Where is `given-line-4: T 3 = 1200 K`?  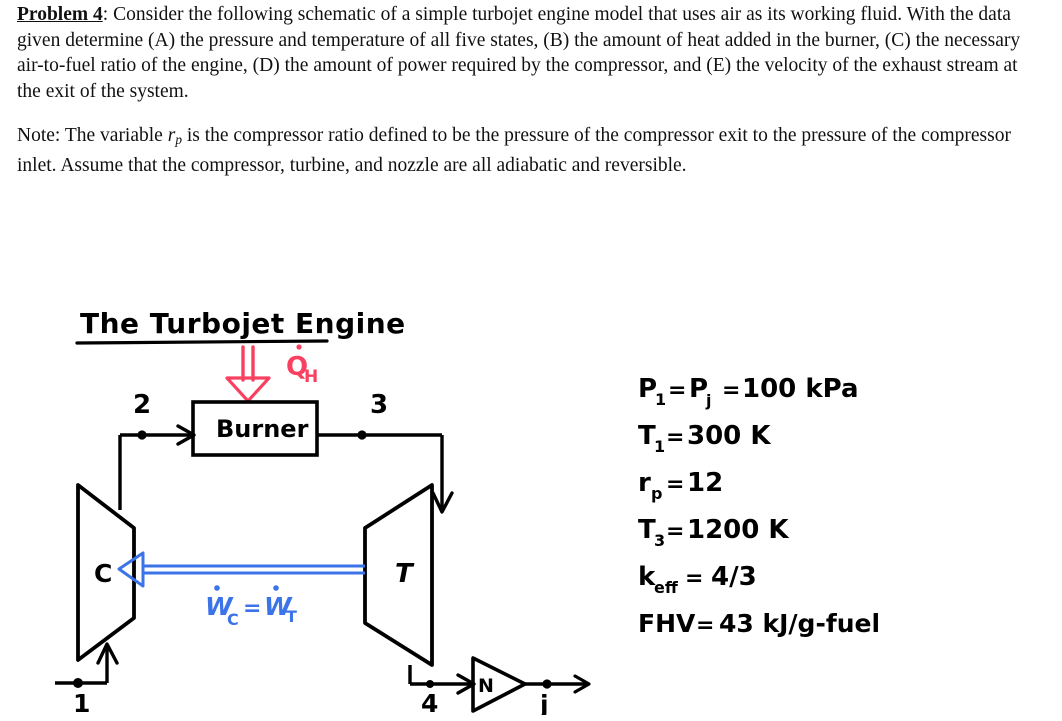
given-line-4: T 3 = 1200 K is located at coordinates (713, 532).